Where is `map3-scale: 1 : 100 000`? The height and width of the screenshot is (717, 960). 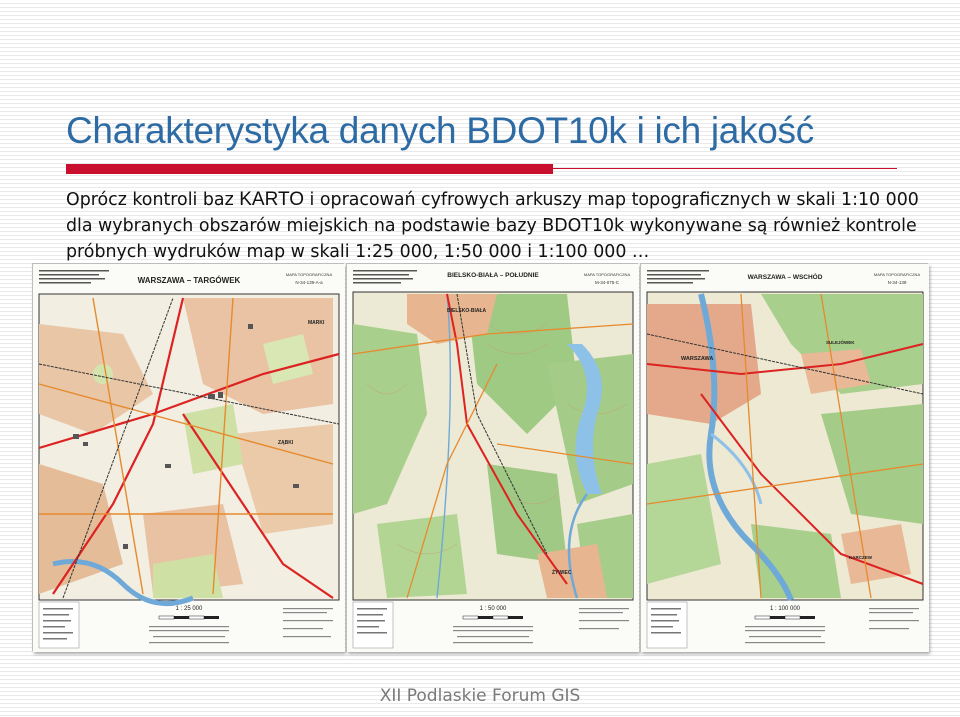 map3-scale: 1 : 100 000 is located at coordinates (785, 609).